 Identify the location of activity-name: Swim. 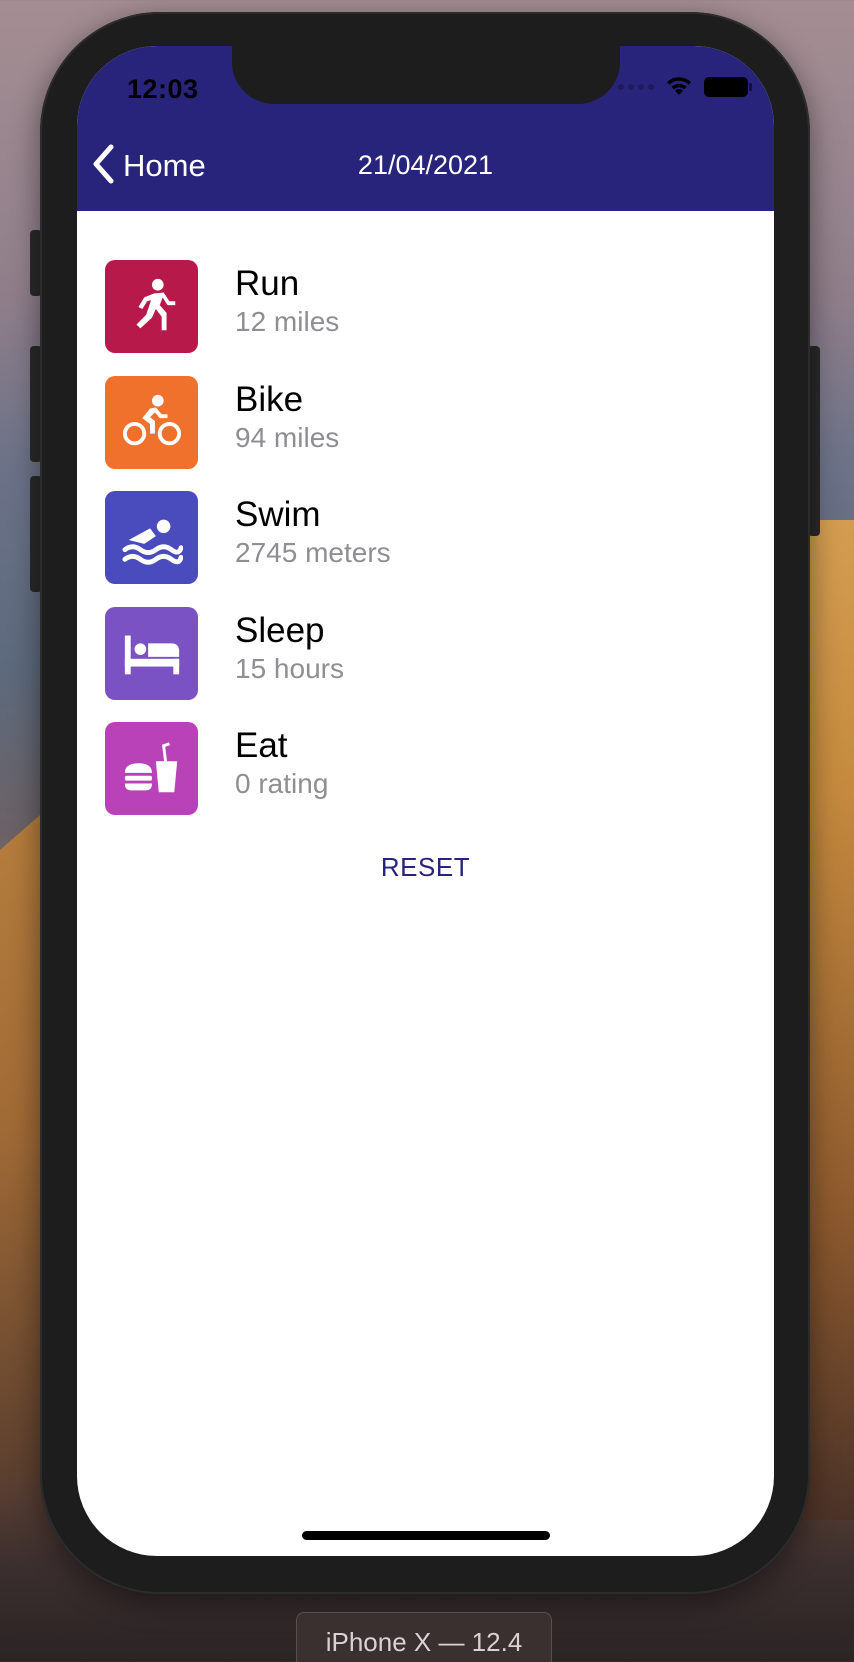
(278, 514).